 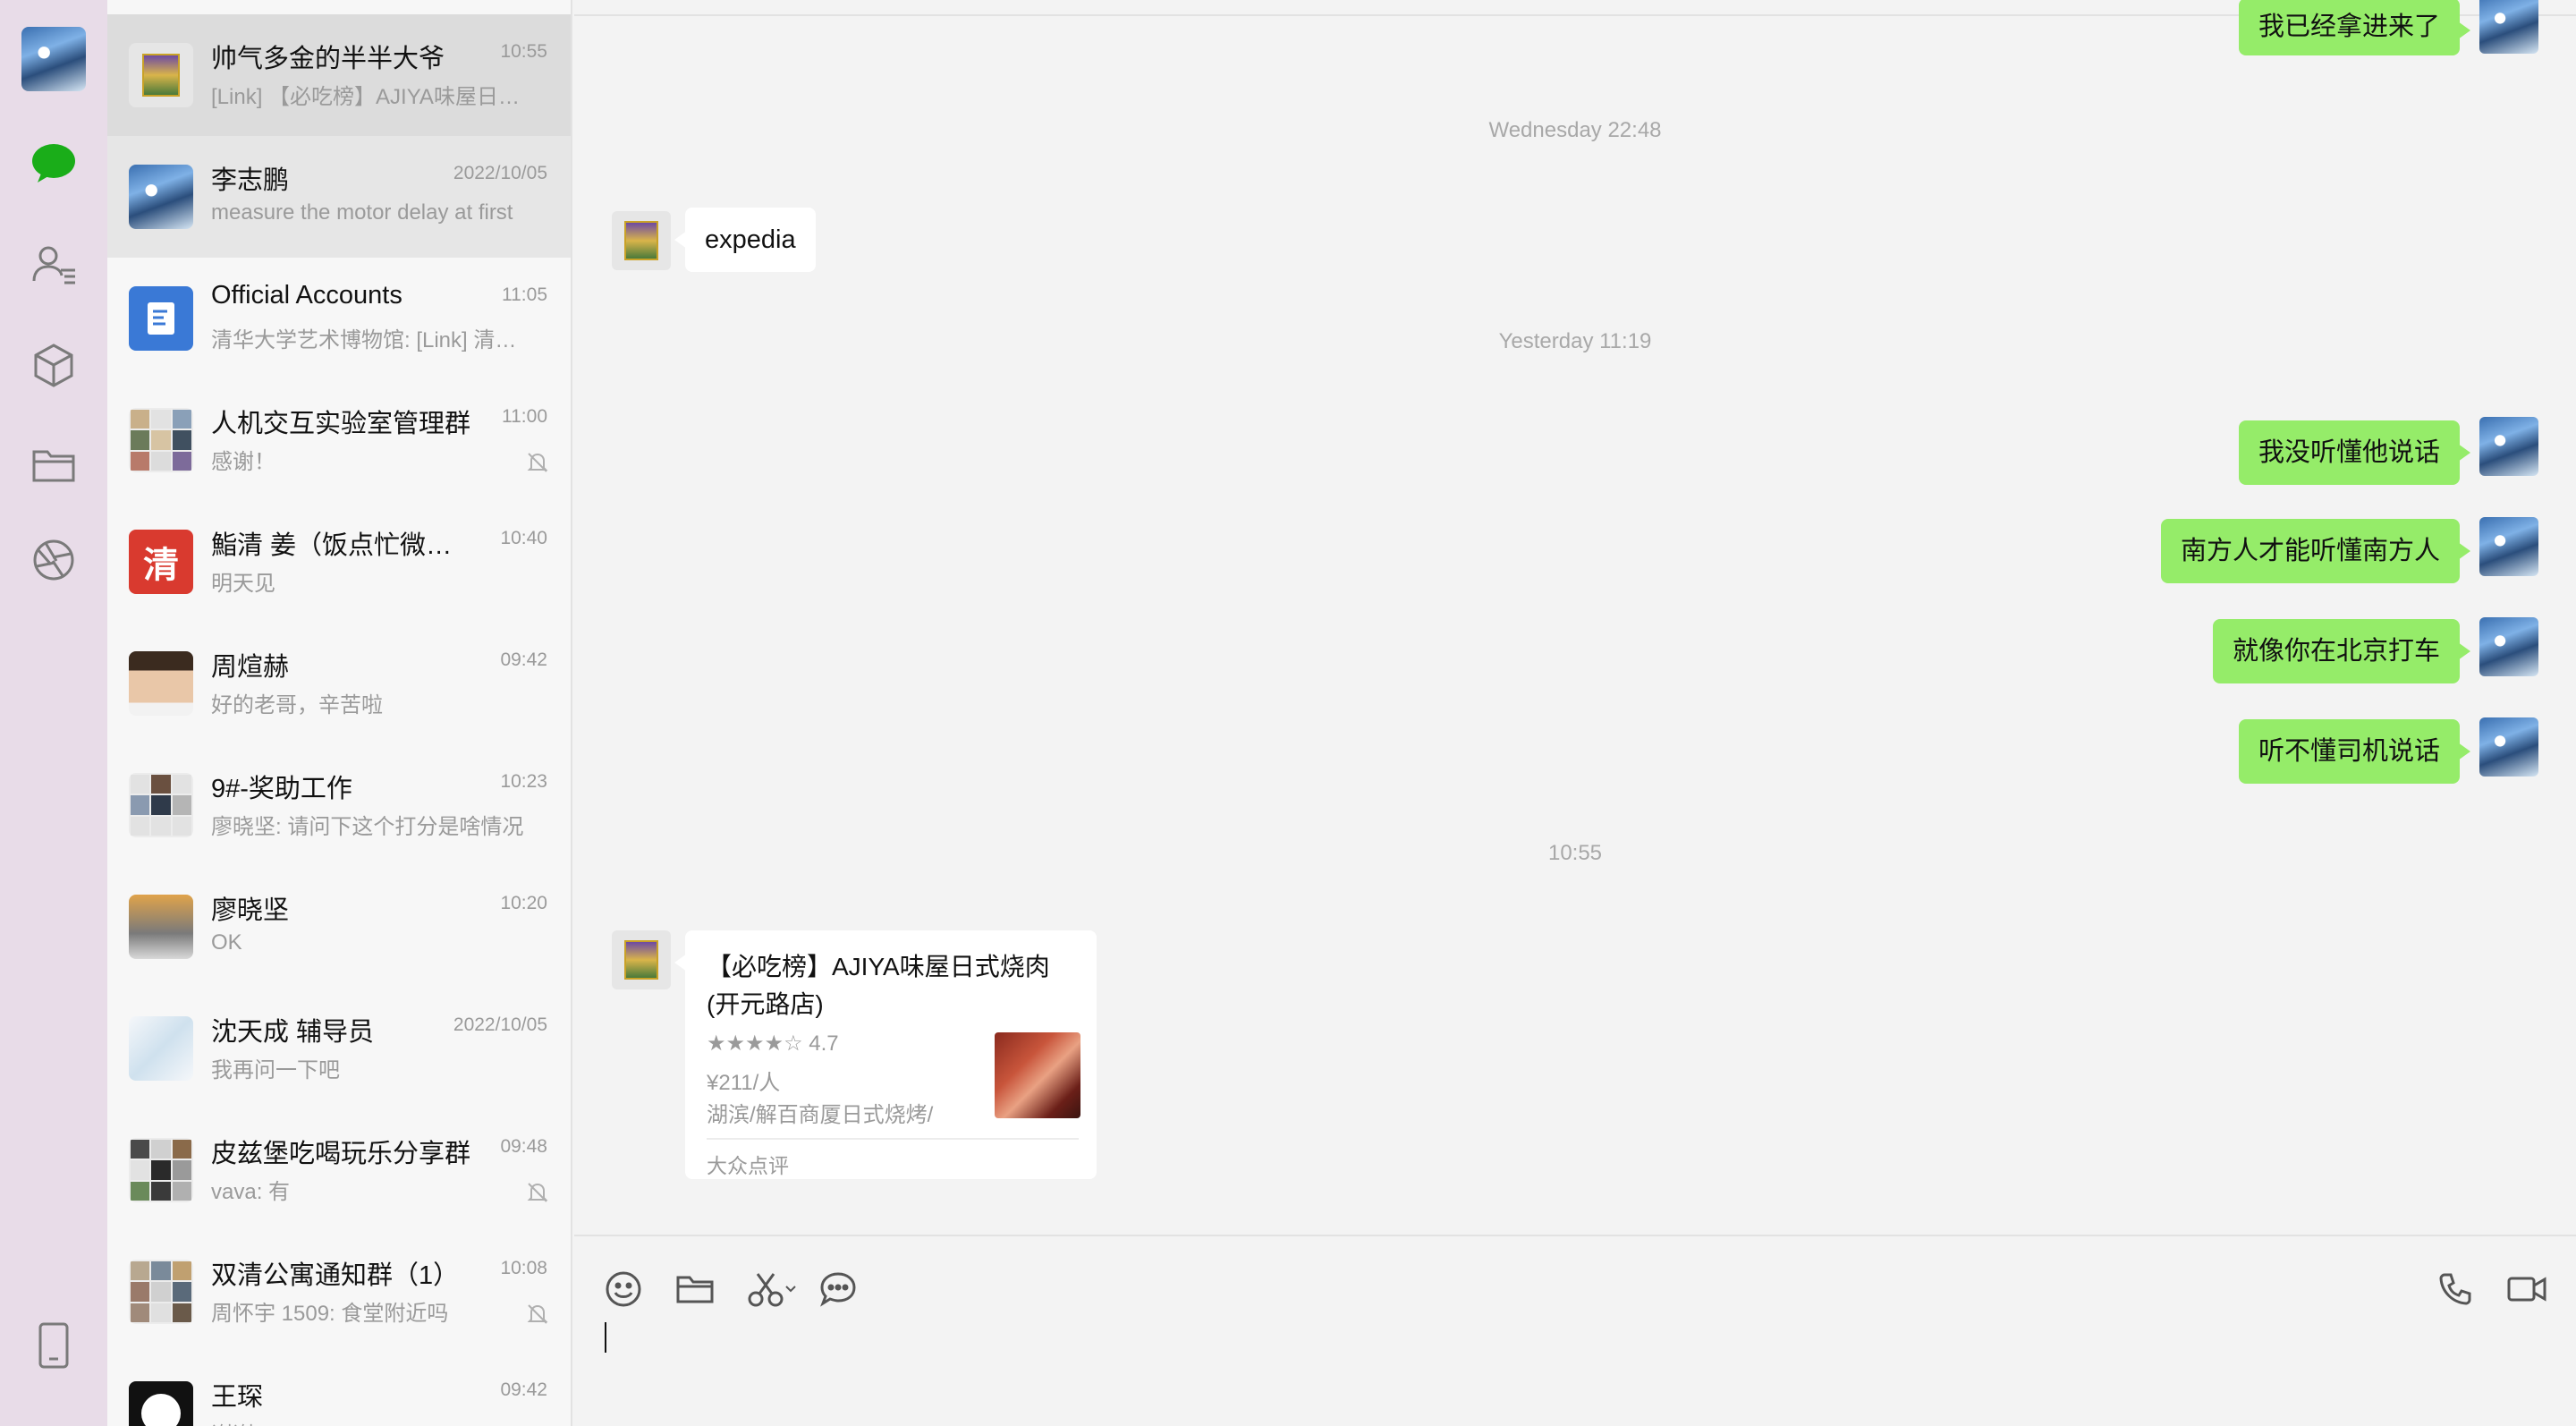 I want to click on scissors-icon, so click(x=775, y=1289).